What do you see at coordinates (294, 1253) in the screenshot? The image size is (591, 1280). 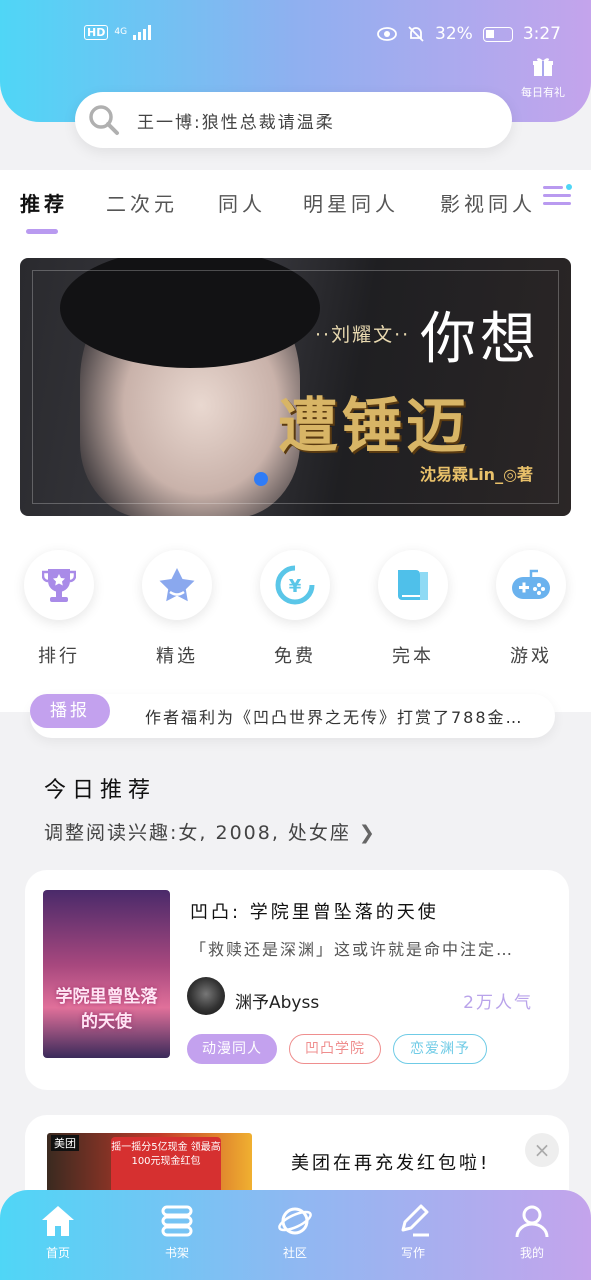 I see `nav-community-label: 社区` at bounding box center [294, 1253].